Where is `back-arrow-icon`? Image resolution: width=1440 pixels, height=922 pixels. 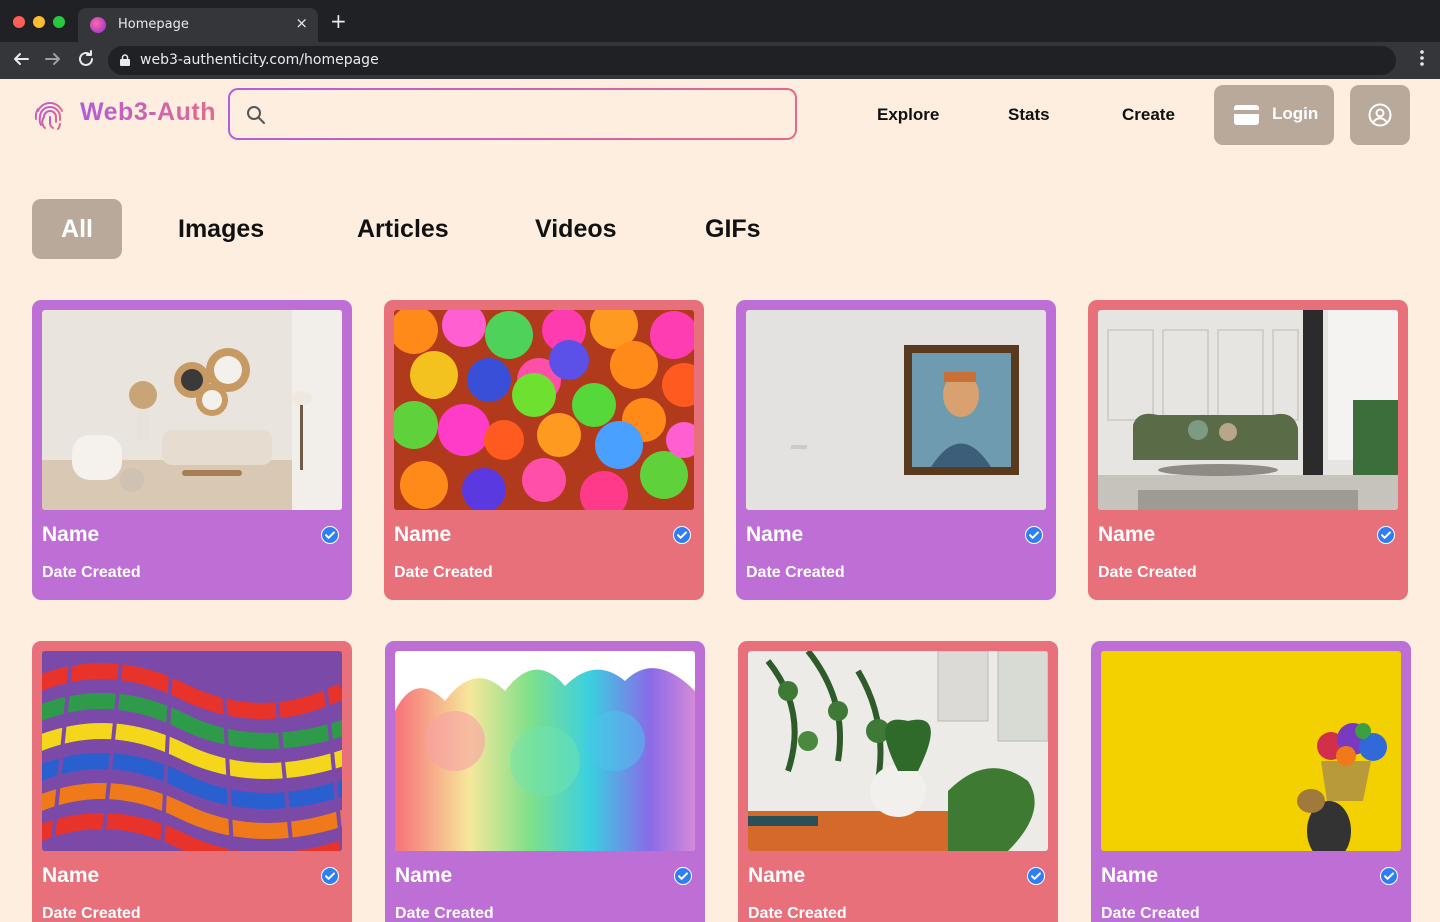
back-arrow-icon is located at coordinates (21, 59).